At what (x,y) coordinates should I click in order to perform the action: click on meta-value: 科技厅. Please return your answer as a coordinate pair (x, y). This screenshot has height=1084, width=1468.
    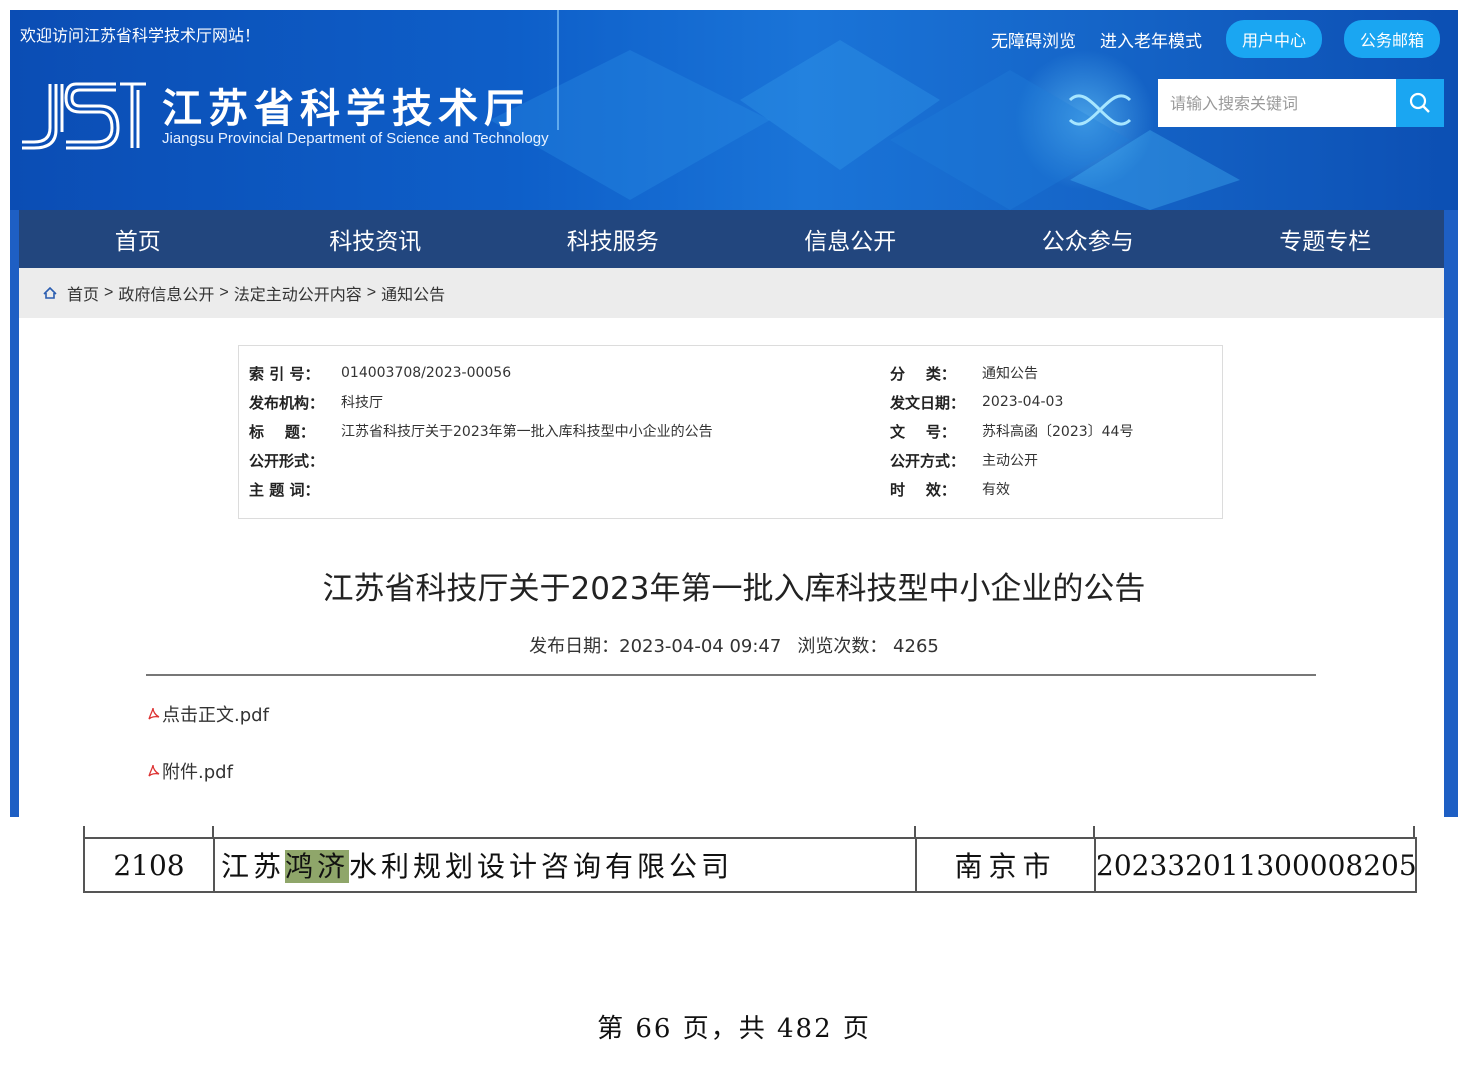
    Looking at the image, I should click on (362, 403).